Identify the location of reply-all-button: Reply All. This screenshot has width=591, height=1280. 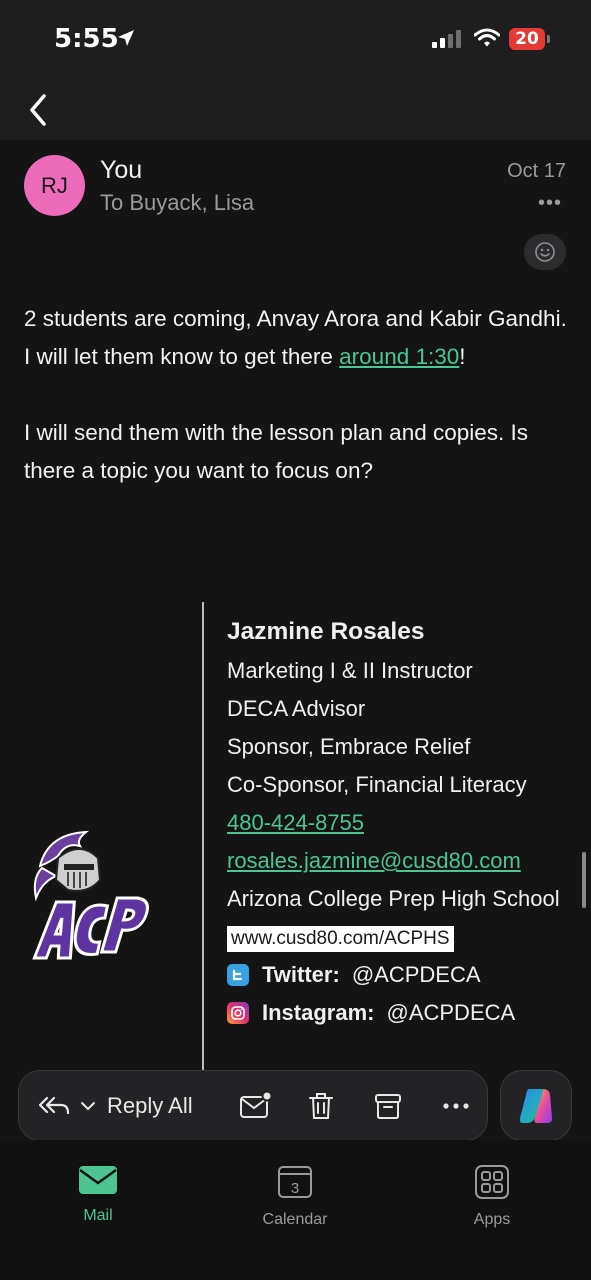
(115, 1106).